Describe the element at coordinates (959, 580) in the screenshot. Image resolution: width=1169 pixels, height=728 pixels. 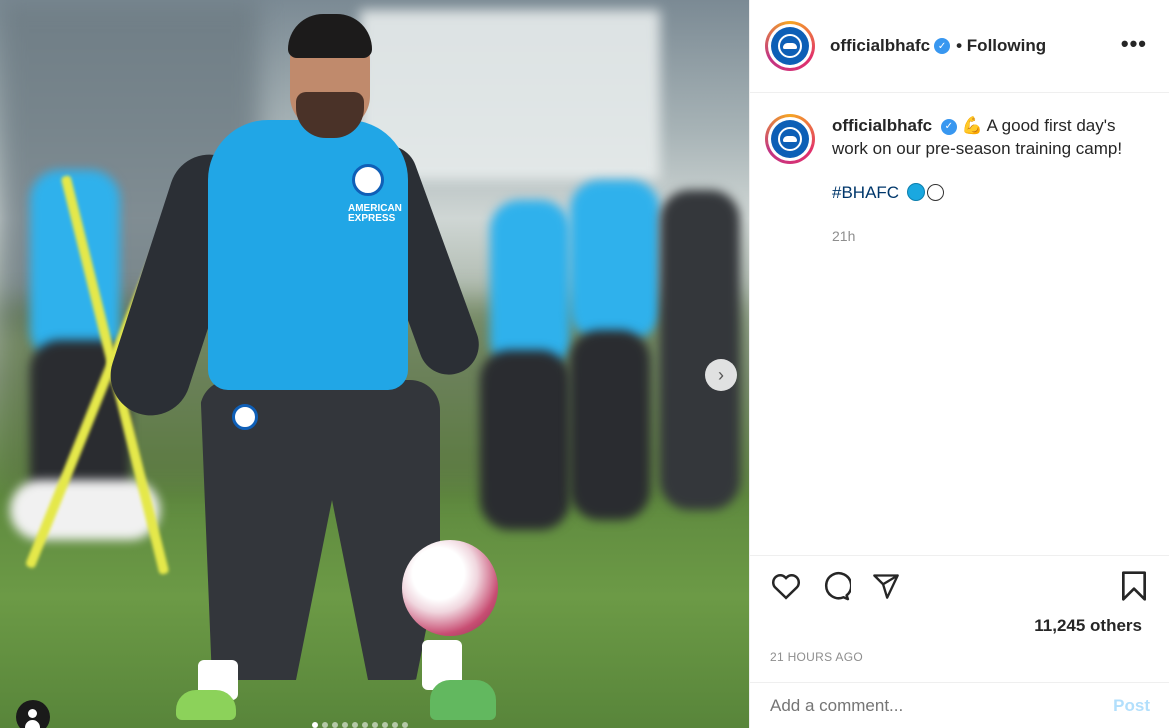
I see `action-bar` at that location.